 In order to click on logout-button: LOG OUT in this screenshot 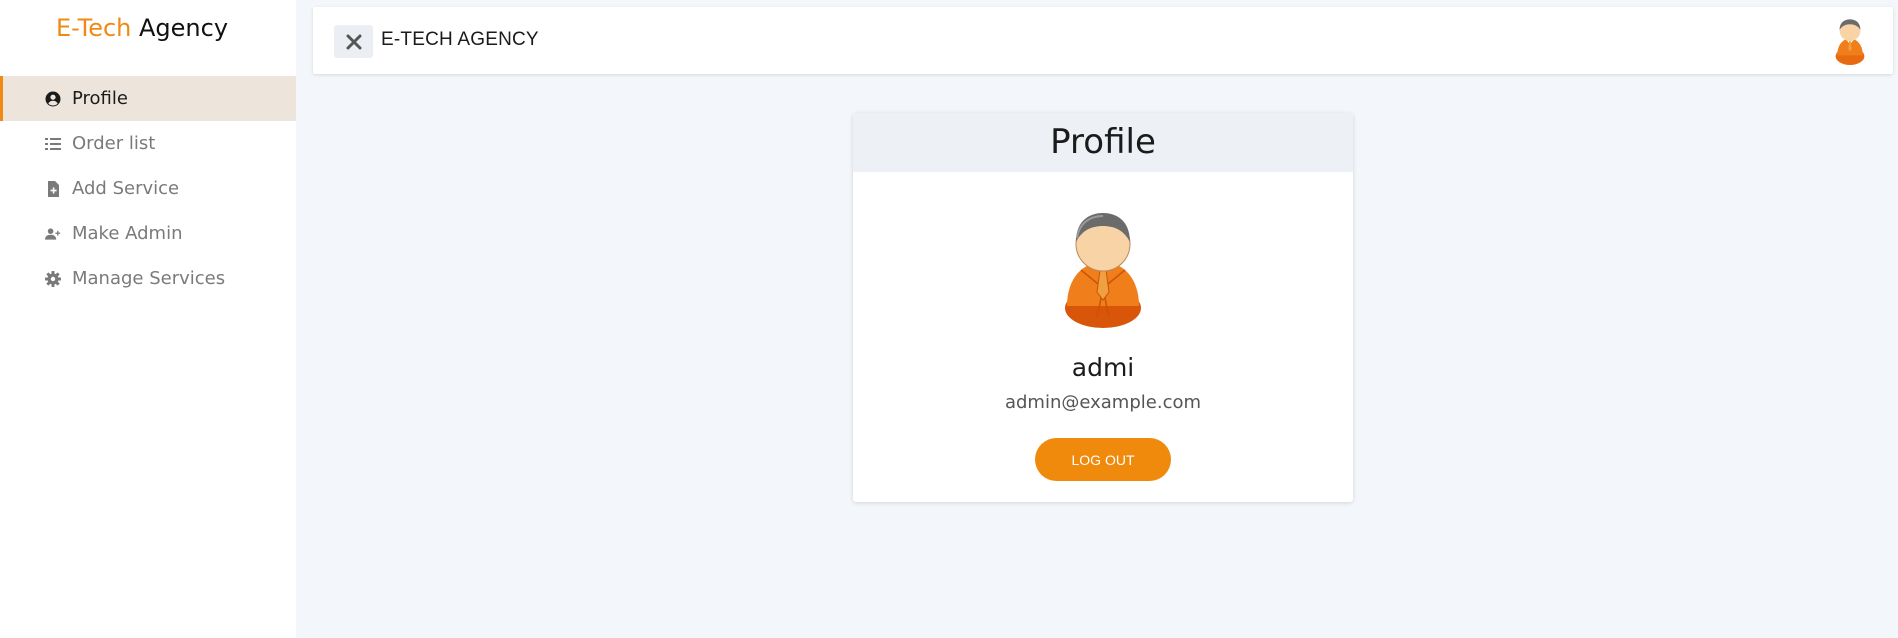, I will do `click(1103, 459)`.